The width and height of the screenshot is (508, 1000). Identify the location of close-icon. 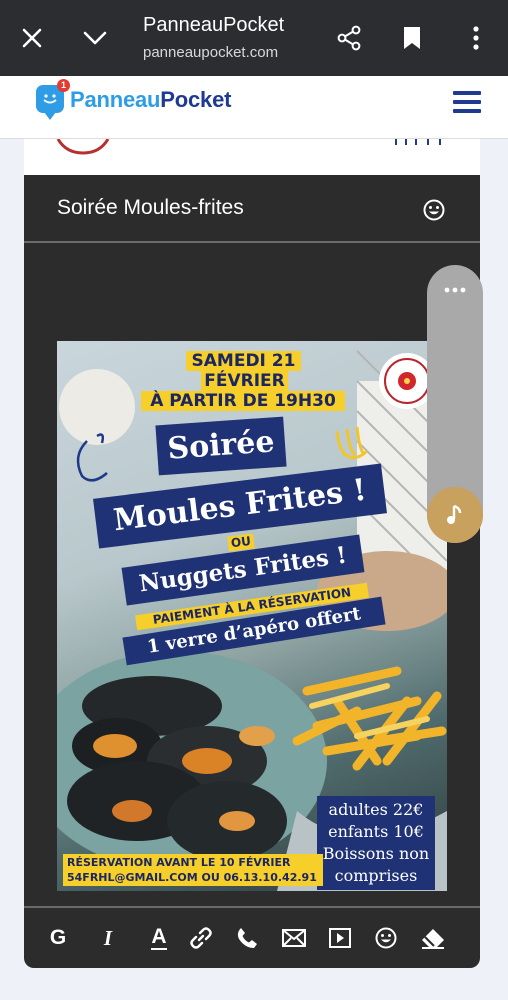
(32, 38).